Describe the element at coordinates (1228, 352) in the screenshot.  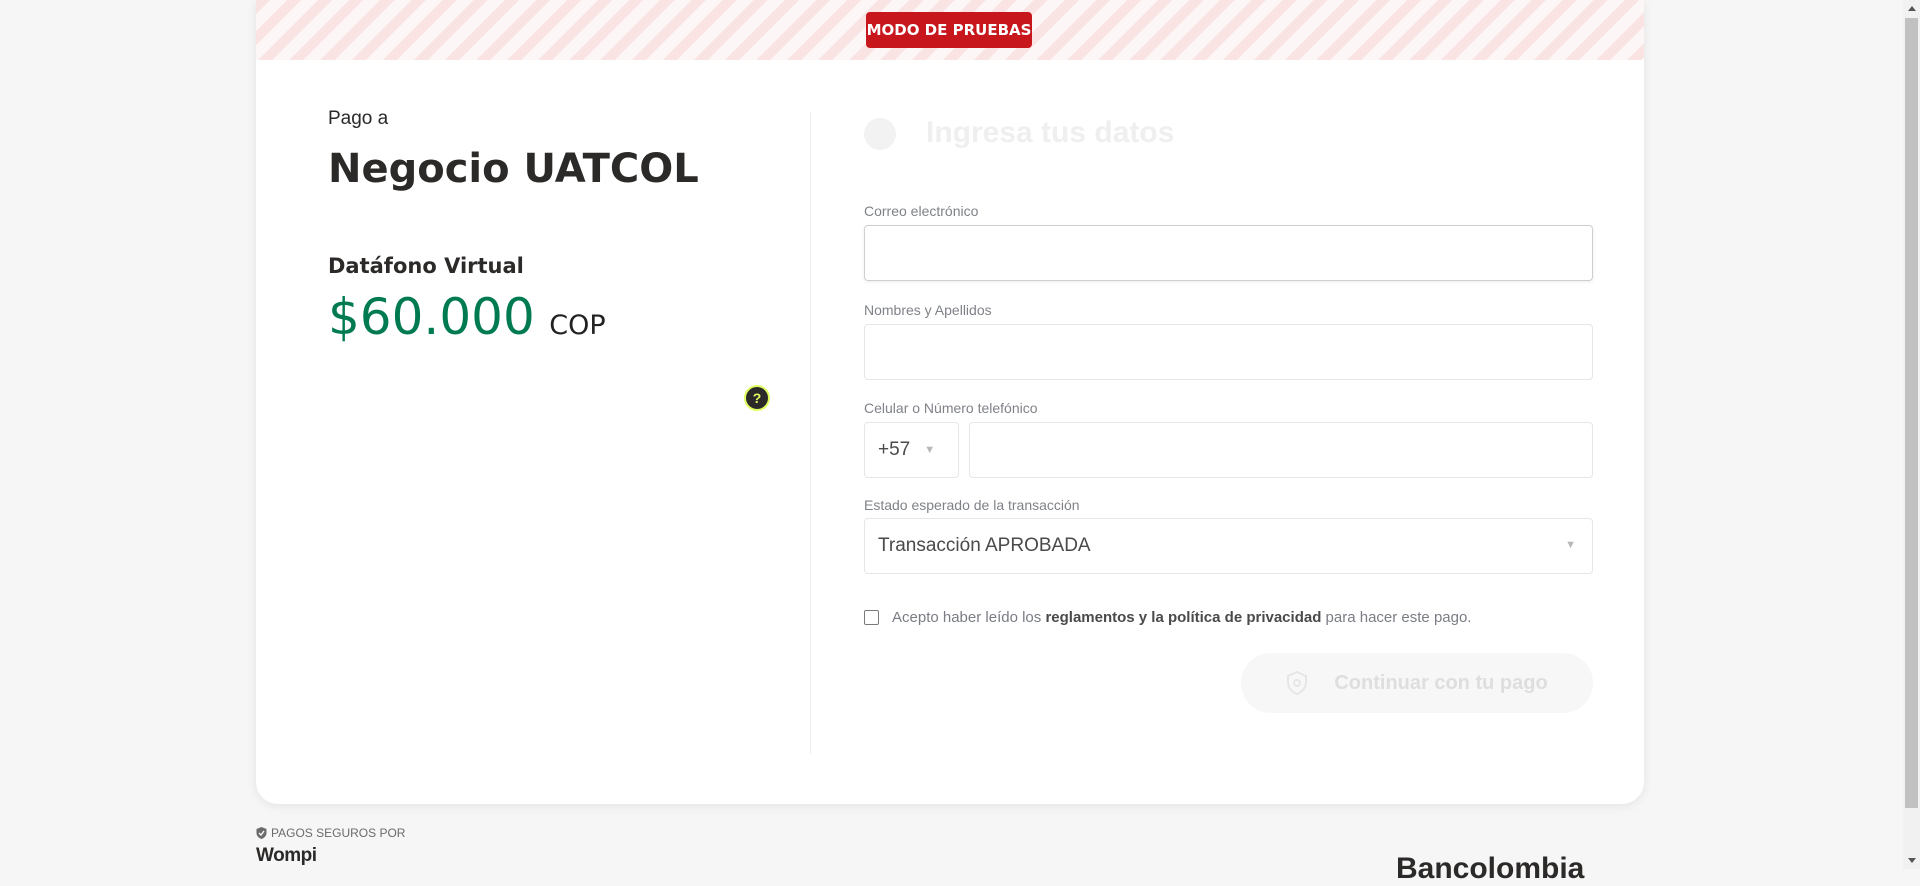
I see `full-name-field` at that location.